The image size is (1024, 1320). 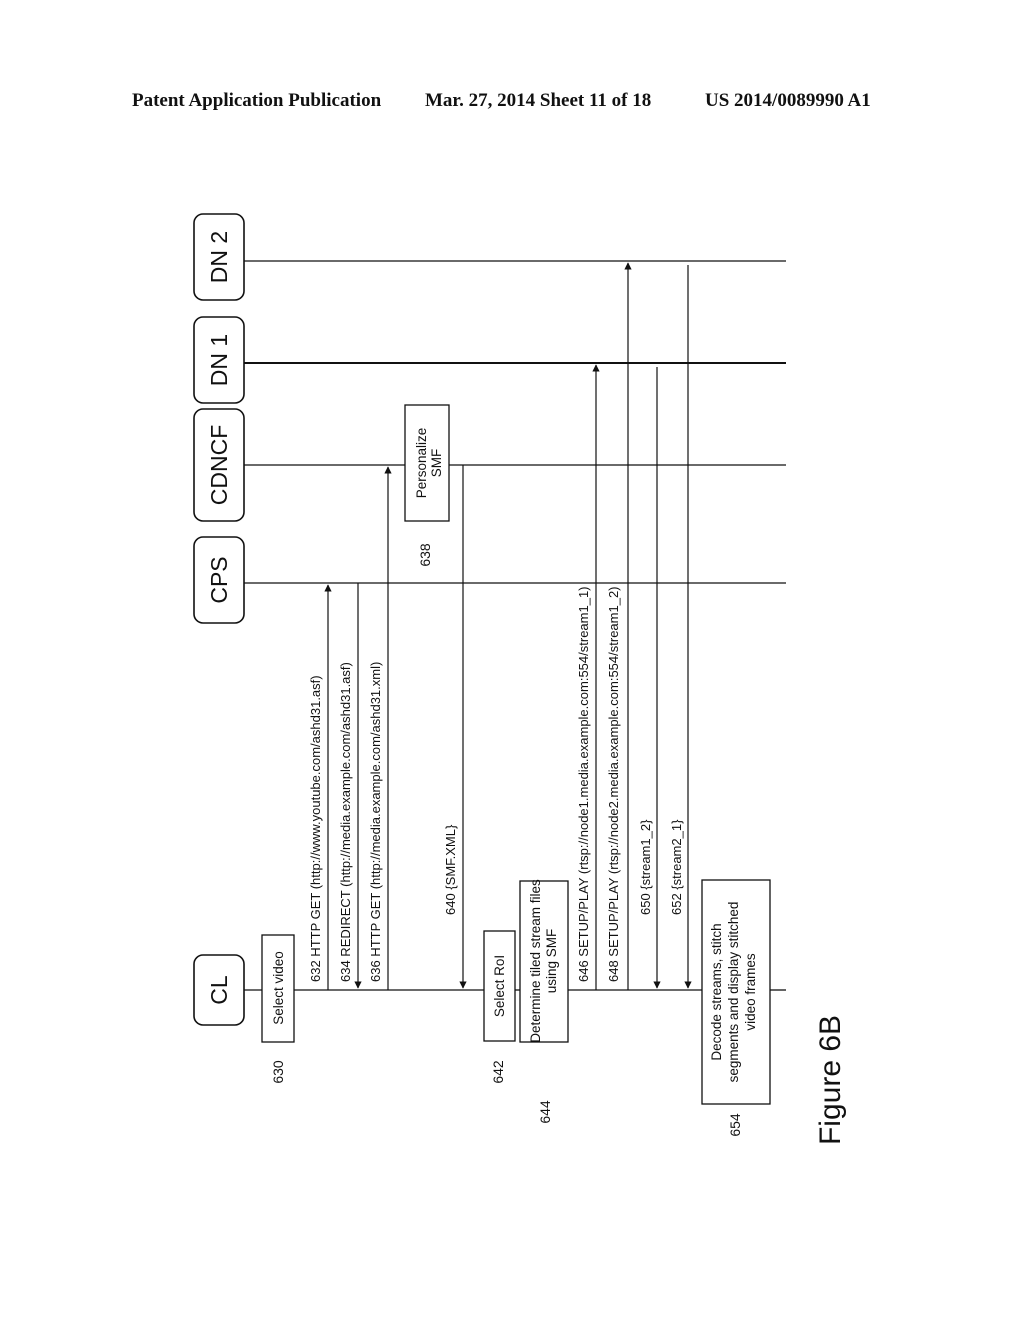 I want to click on activity-642-text: Select RoI, so click(x=499, y=986).